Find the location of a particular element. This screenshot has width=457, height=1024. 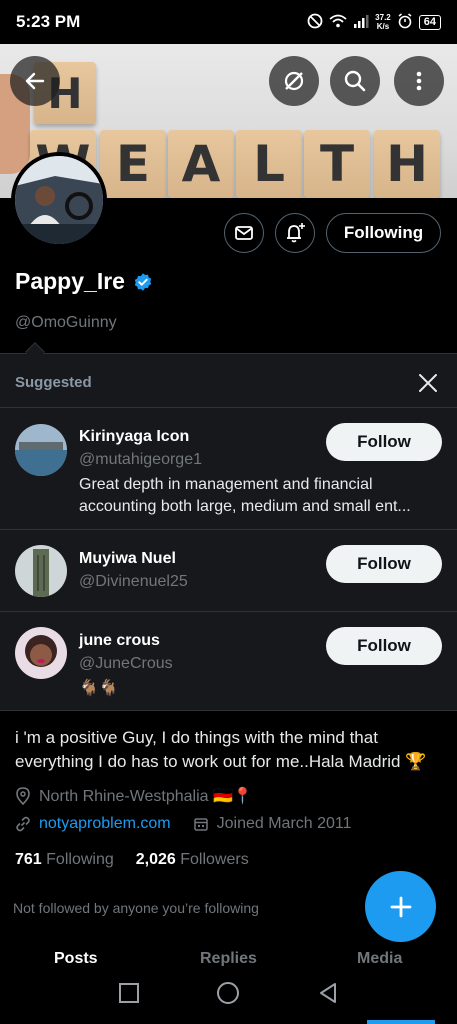

close-icon is located at coordinates (428, 383).